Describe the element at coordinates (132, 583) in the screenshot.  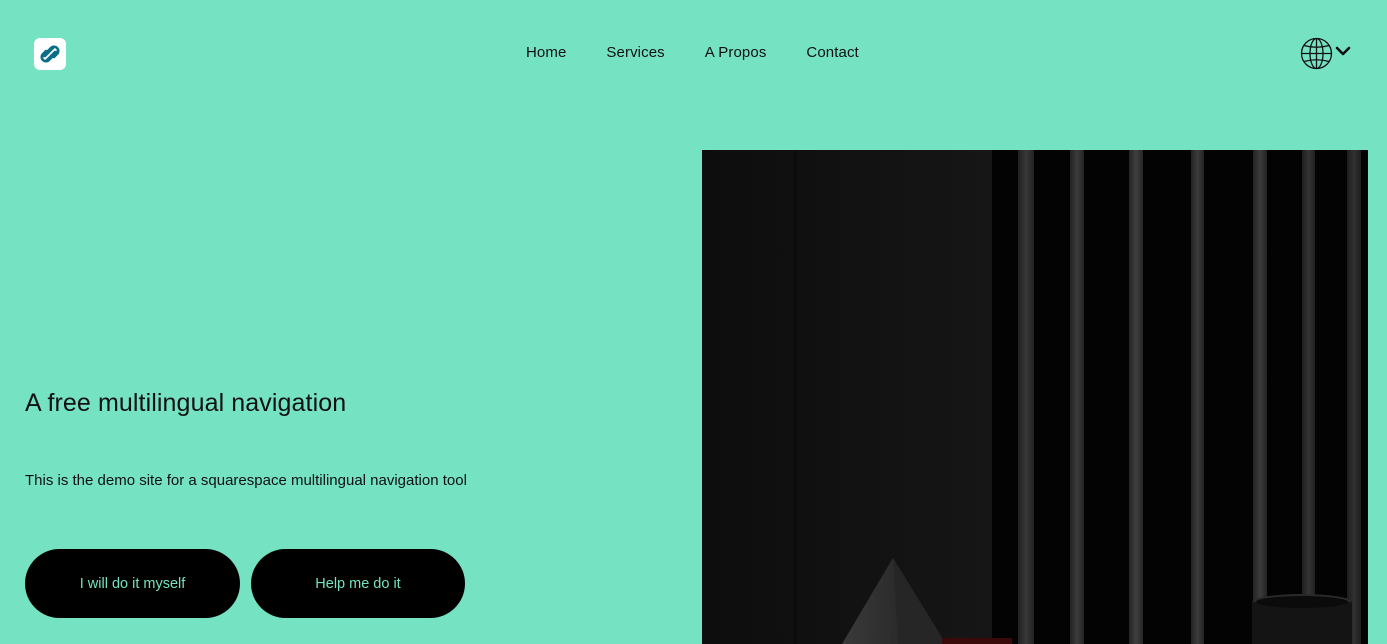
I see `do-it-myself-button: I will do it myself` at that location.